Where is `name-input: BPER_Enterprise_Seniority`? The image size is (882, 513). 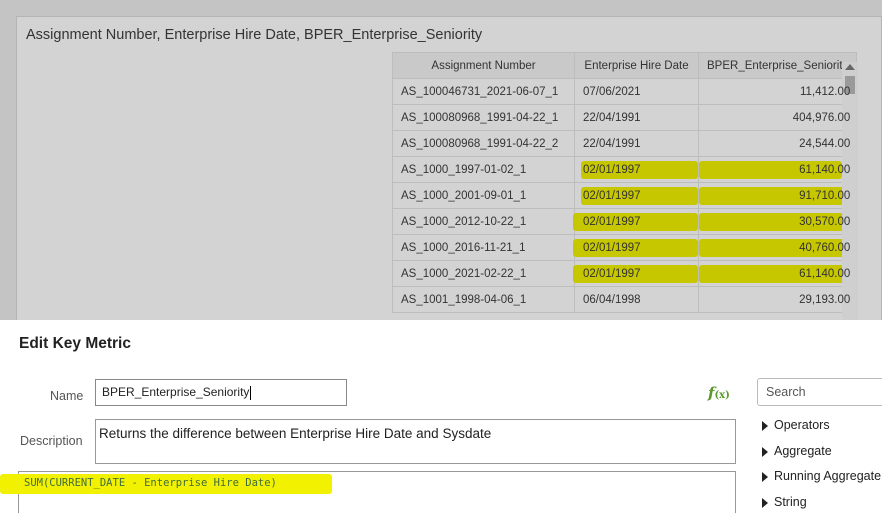 name-input: BPER_Enterprise_Seniority is located at coordinates (221, 392).